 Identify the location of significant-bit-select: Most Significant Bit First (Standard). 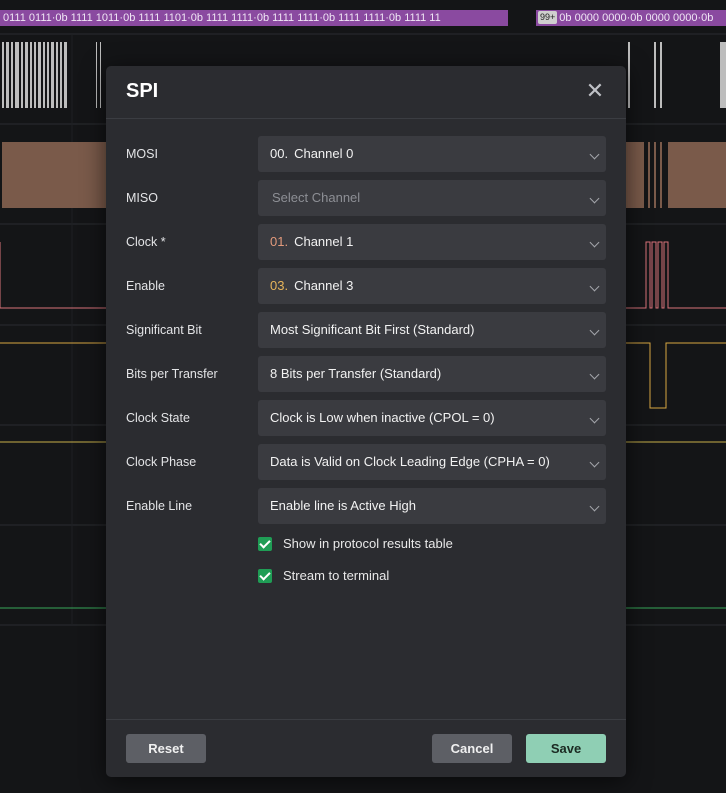
(432, 330).